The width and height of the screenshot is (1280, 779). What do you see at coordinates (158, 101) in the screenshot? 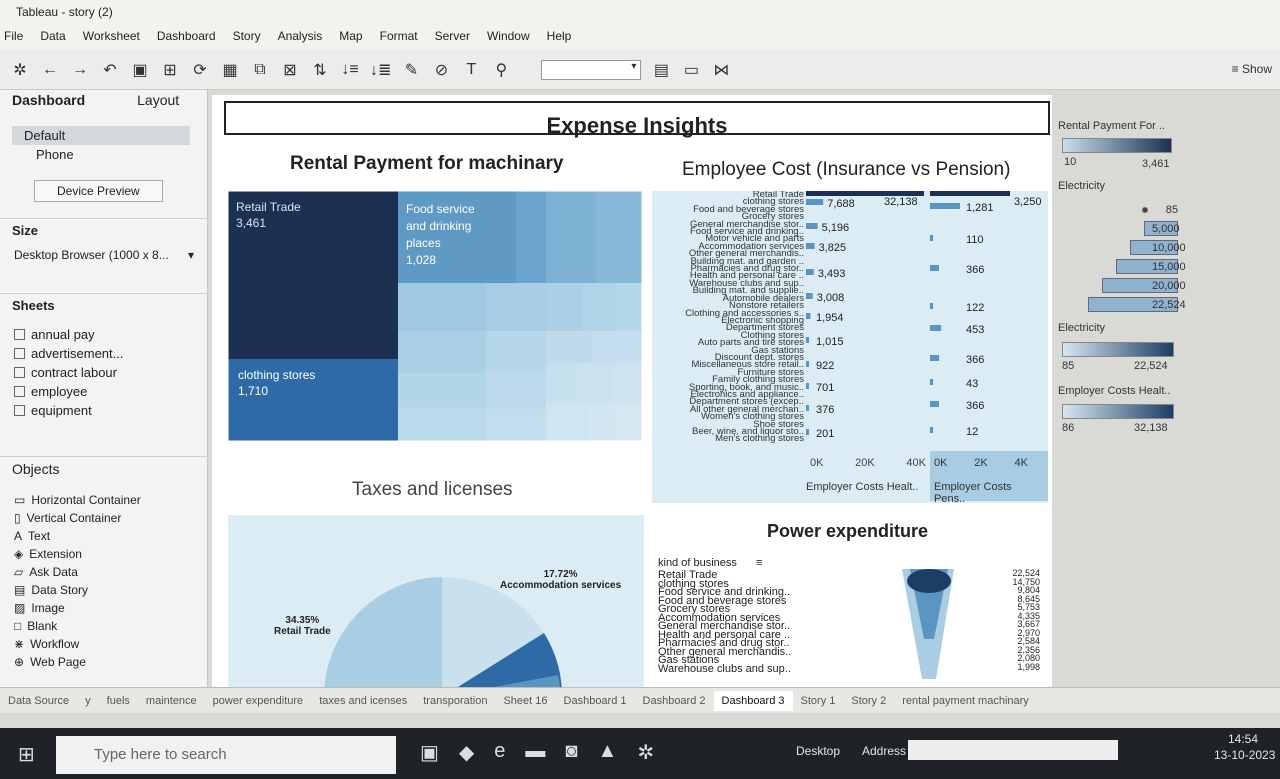
I see `tab-layout: Layout` at bounding box center [158, 101].